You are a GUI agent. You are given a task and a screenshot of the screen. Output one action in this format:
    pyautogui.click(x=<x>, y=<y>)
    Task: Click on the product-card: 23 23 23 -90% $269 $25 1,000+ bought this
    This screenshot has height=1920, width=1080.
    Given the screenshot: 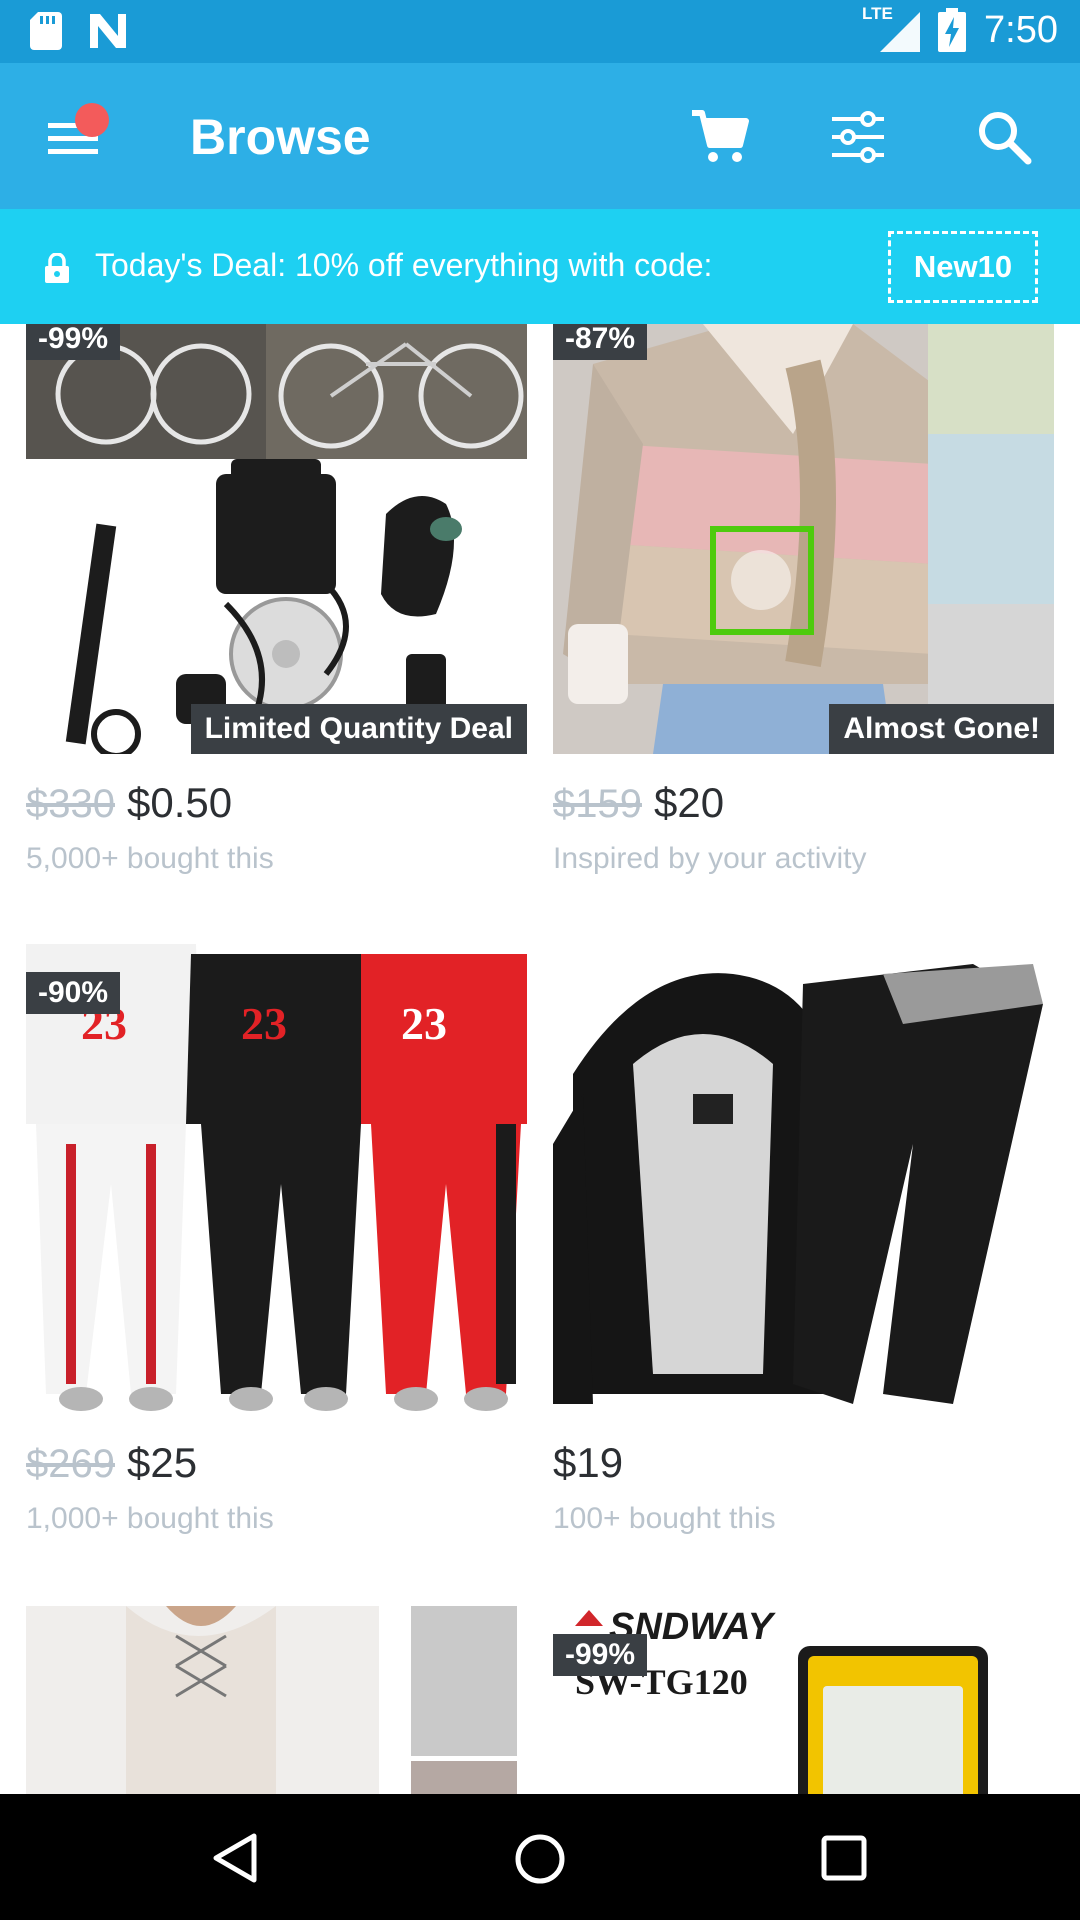 What is the action you would take?
    pyautogui.click(x=276, y=1239)
    